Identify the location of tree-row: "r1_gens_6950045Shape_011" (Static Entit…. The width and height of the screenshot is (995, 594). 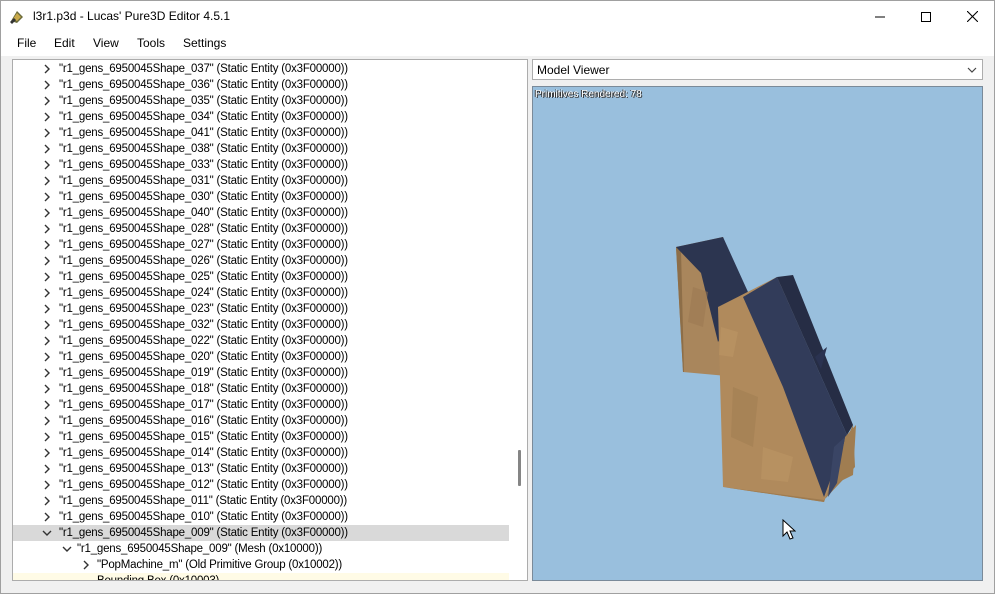
(261, 501).